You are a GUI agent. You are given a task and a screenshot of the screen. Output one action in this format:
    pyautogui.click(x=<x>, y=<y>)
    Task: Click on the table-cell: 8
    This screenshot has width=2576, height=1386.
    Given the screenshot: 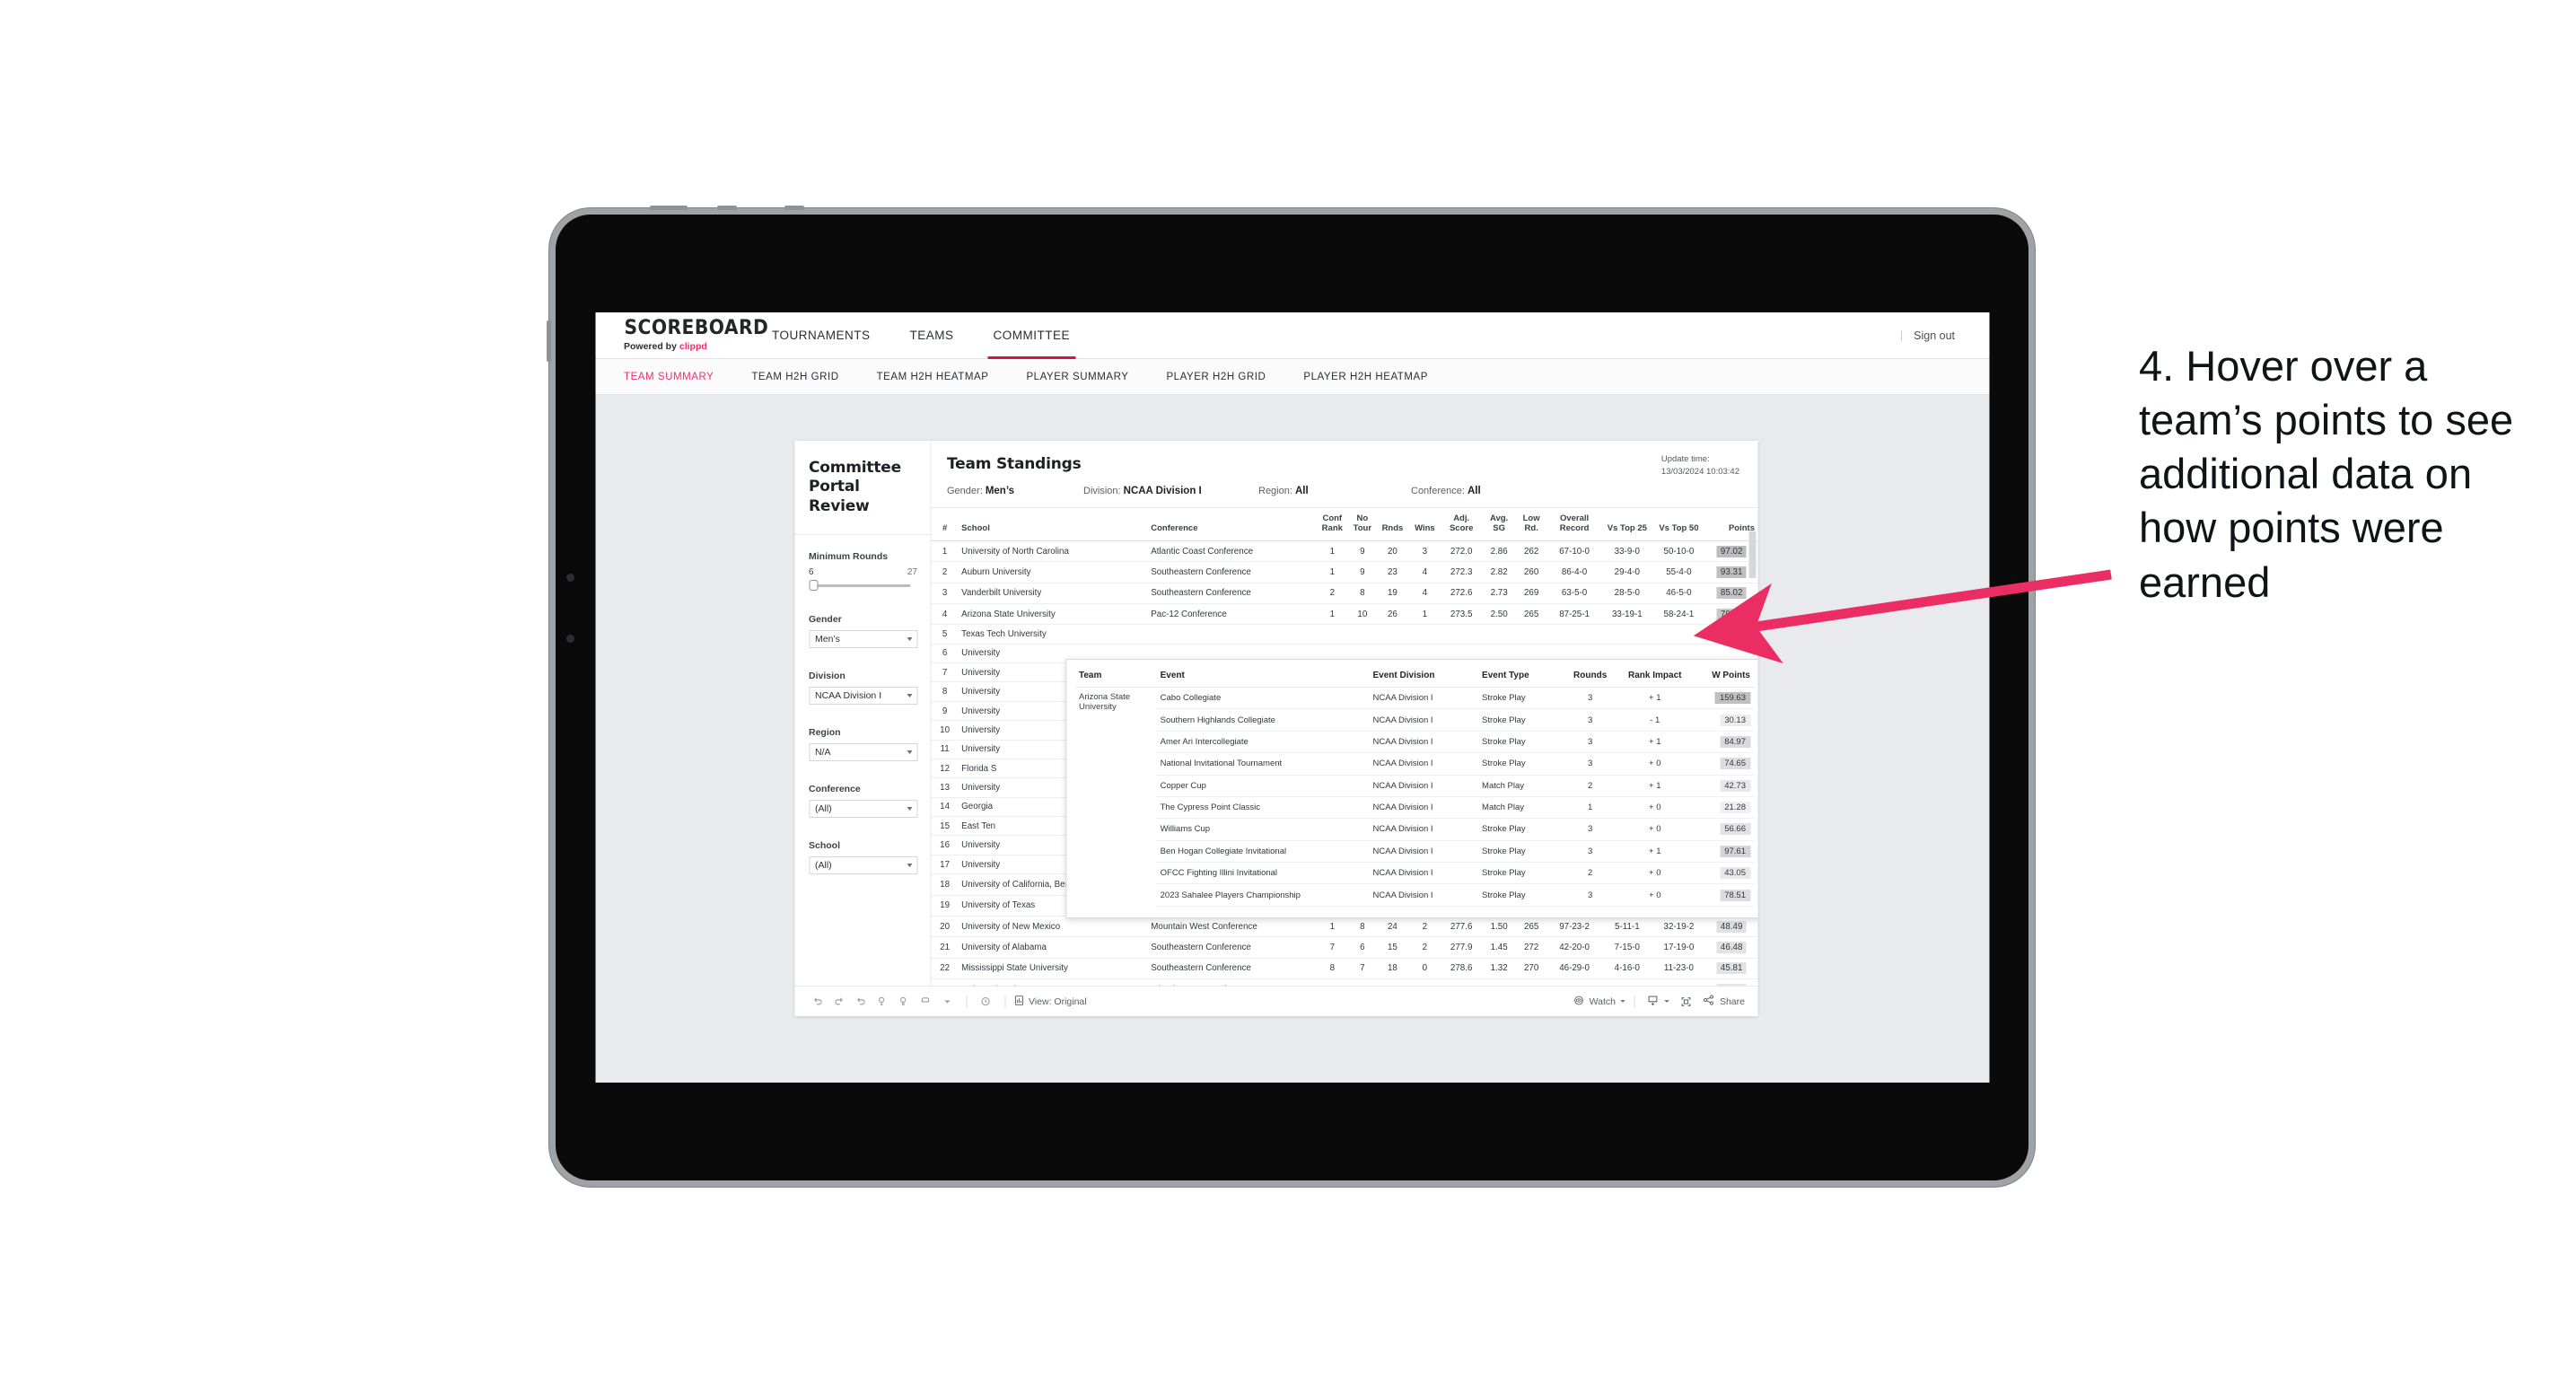 What is the action you would take?
    pyautogui.click(x=945, y=692)
    